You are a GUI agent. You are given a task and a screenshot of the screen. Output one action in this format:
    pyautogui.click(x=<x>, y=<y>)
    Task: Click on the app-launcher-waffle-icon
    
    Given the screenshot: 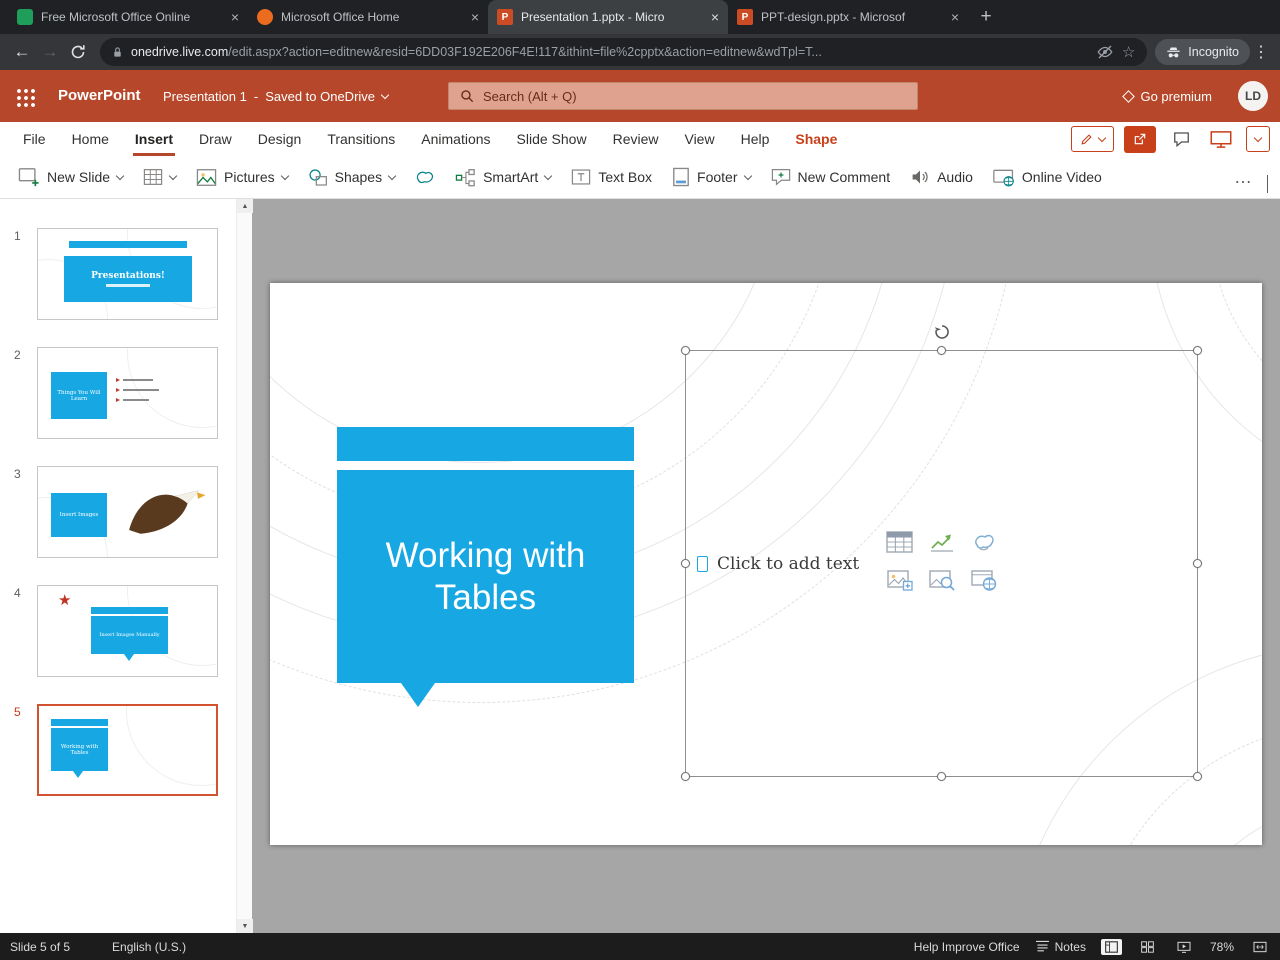 What is the action you would take?
    pyautogui.click(x=24, y=96)
    